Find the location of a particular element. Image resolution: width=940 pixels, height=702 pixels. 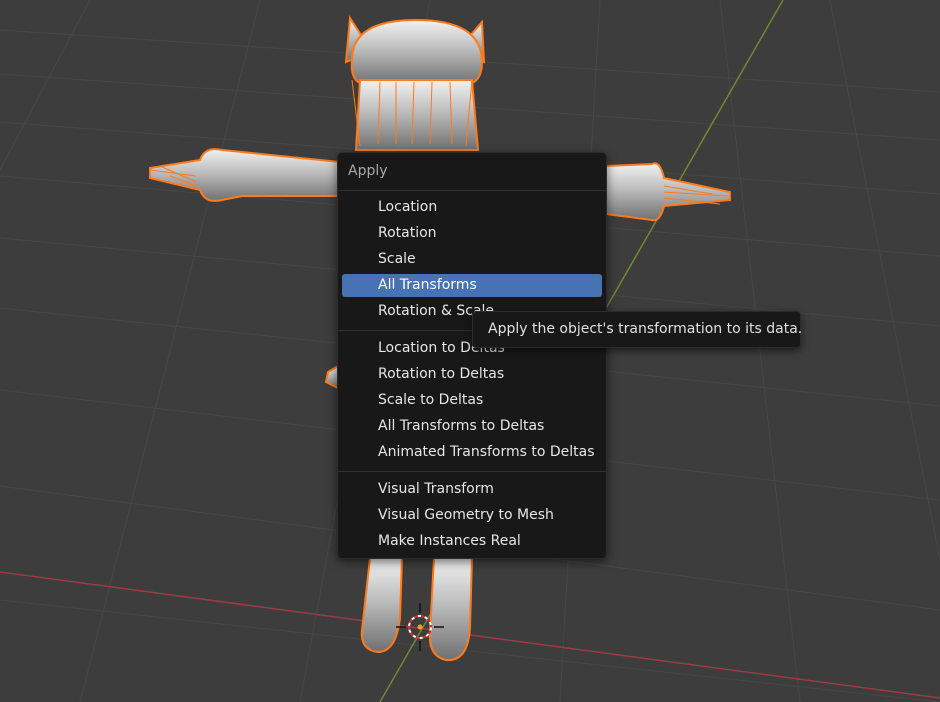

menu-item-label: All Transforms to Deltas is located at coordinates (461, 426).